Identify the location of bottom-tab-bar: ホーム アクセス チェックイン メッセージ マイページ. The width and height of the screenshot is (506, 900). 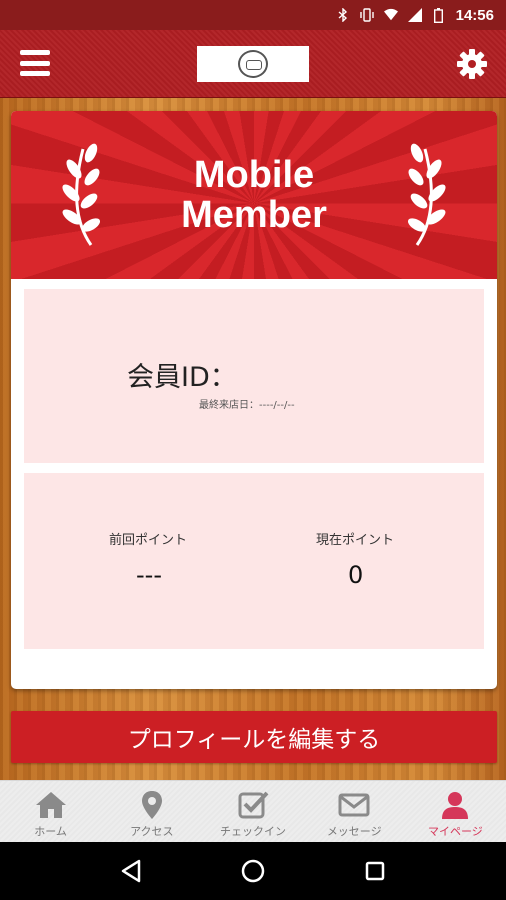
(253, 811).